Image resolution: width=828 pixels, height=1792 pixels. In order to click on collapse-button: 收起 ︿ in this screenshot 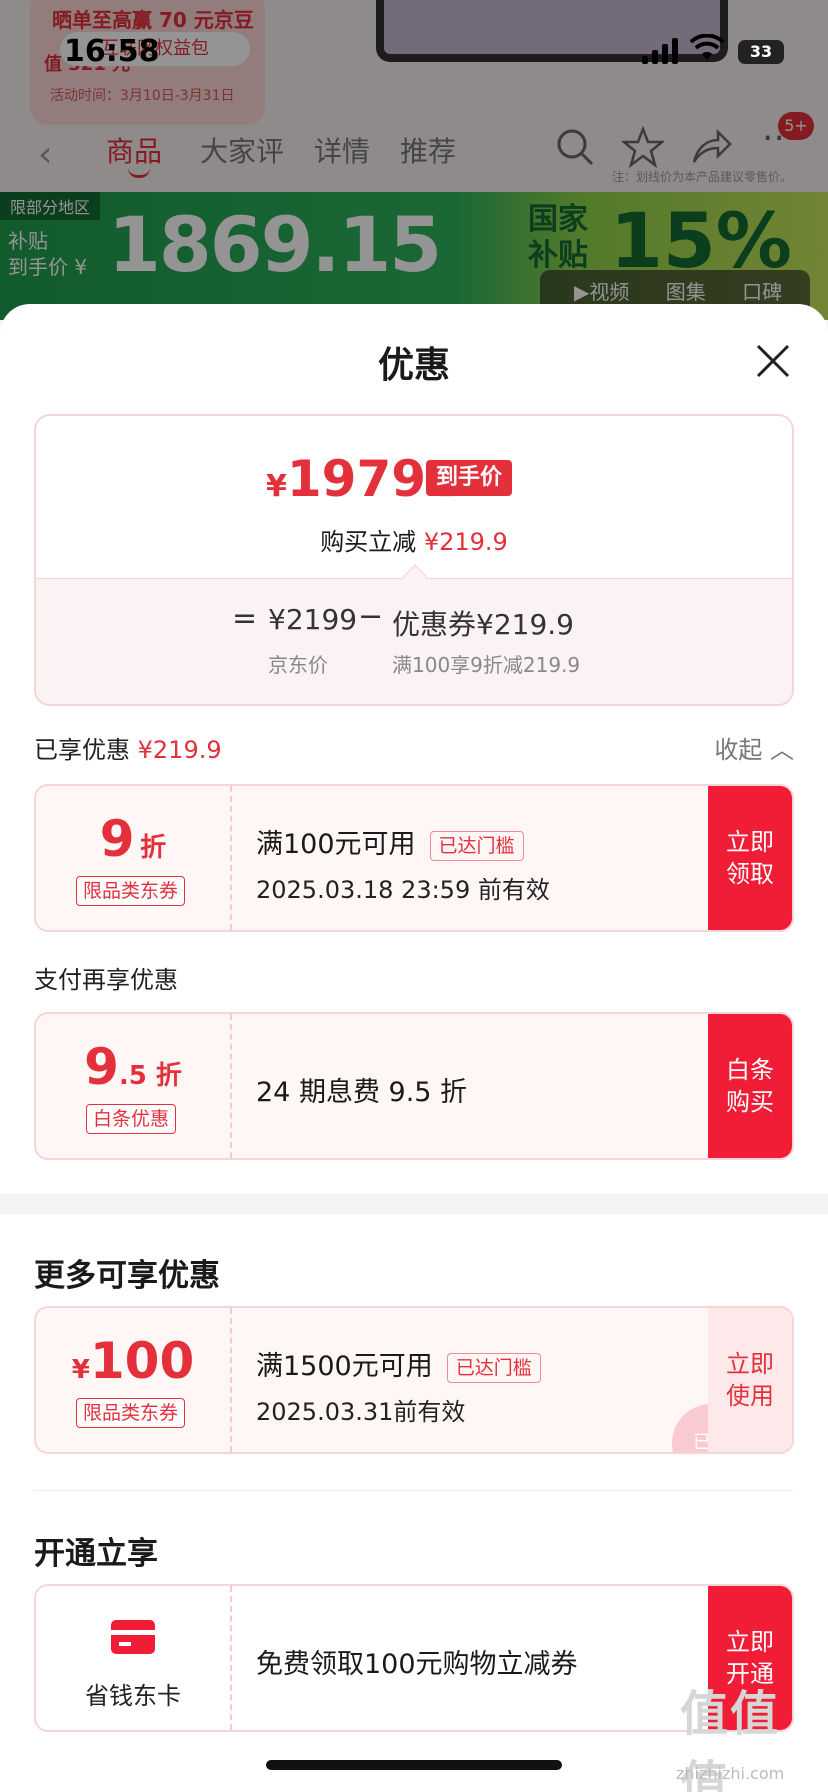, I will do `click(754, 747)`.